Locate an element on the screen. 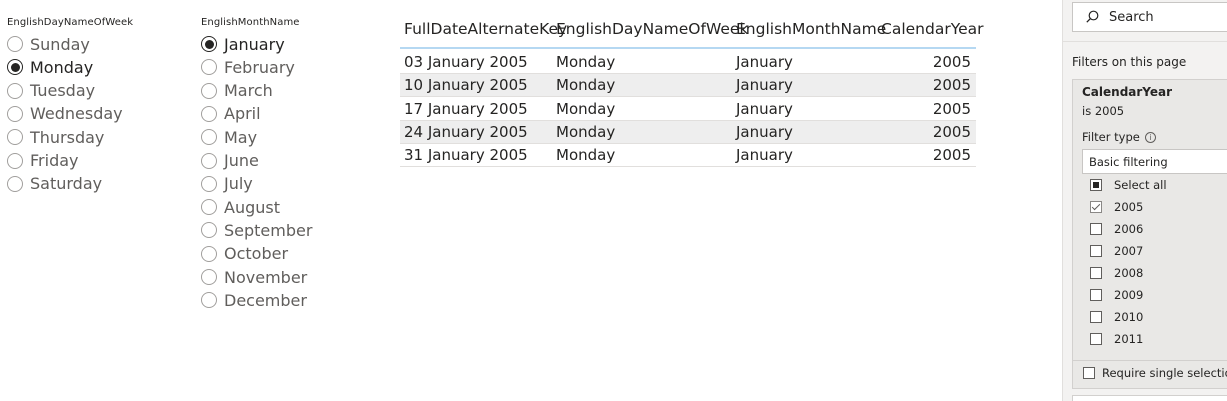  filter-item-label: 2005 is located at coordinates (1129, 207).